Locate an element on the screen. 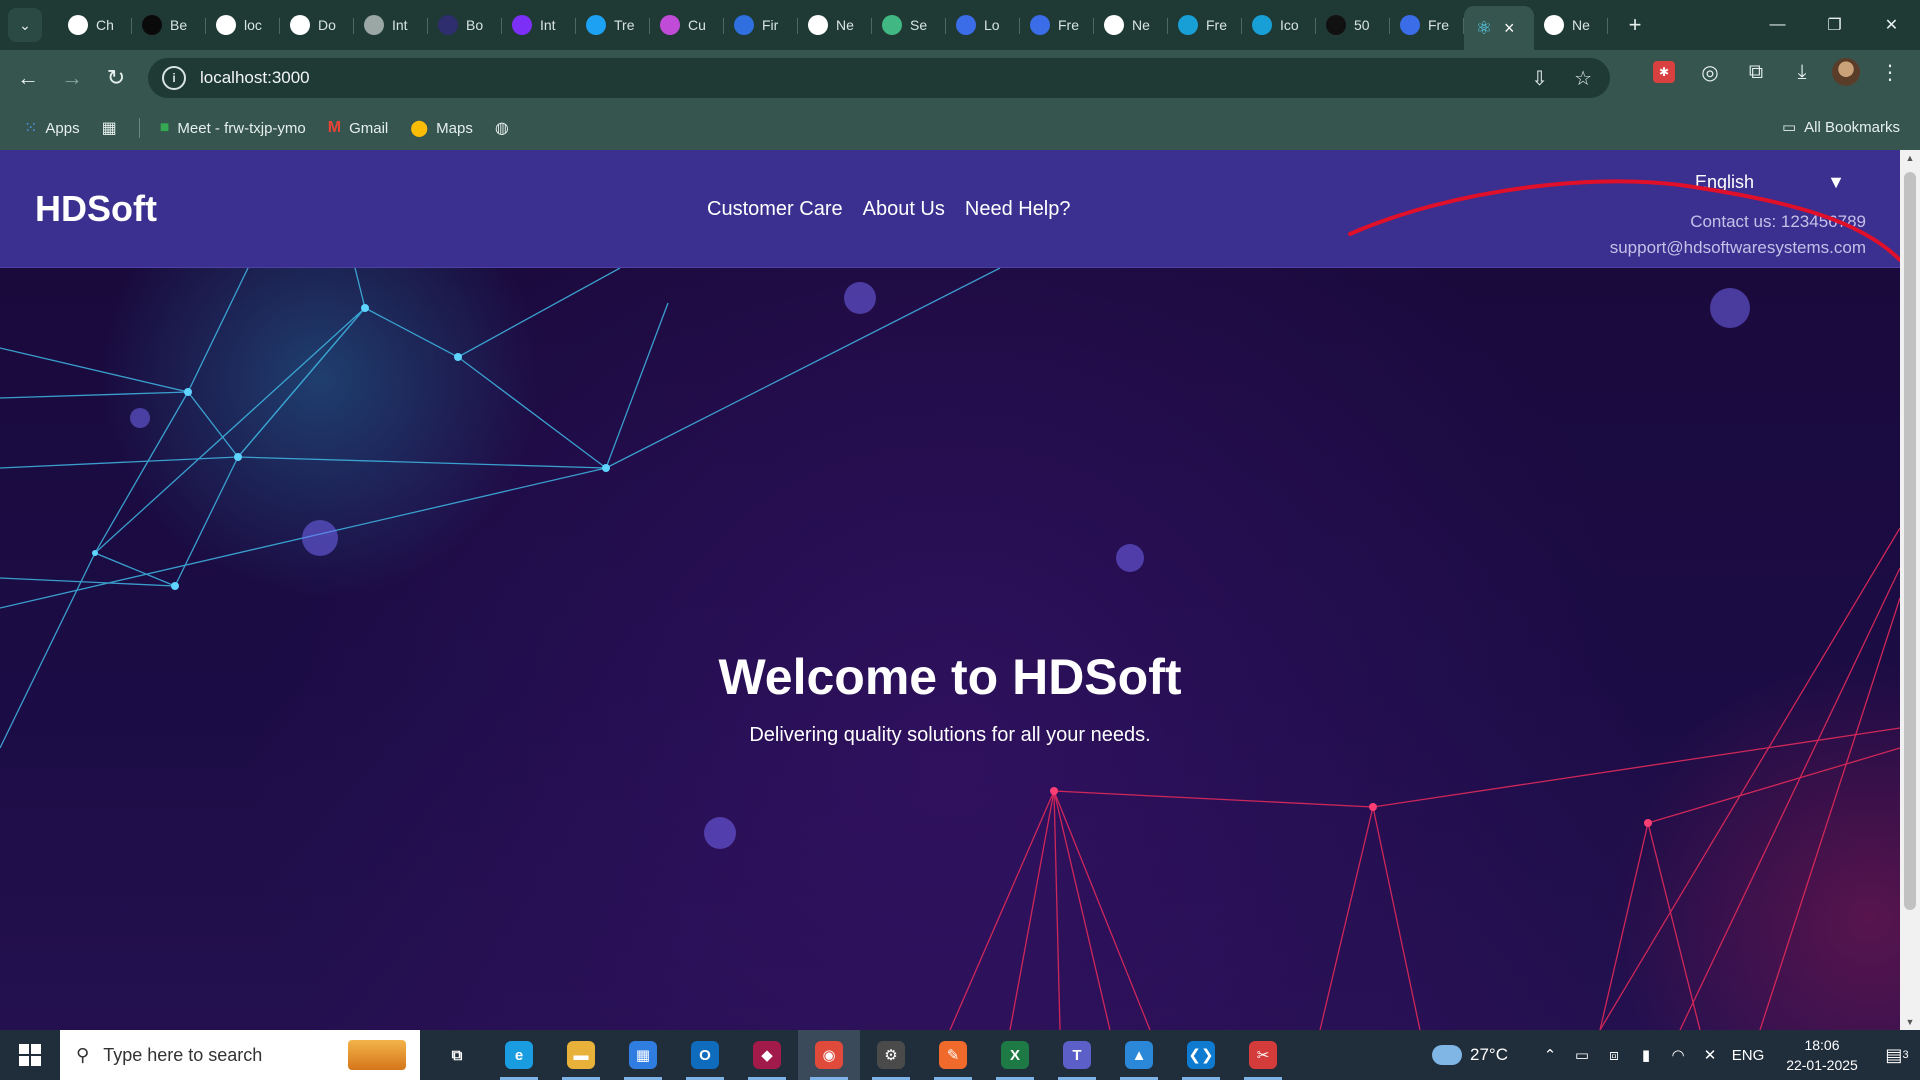 The height and width of the screenshot is (1080, 1920). taskbar-app-settings-gear: ⚙ is located at coordinates (891, 1055).